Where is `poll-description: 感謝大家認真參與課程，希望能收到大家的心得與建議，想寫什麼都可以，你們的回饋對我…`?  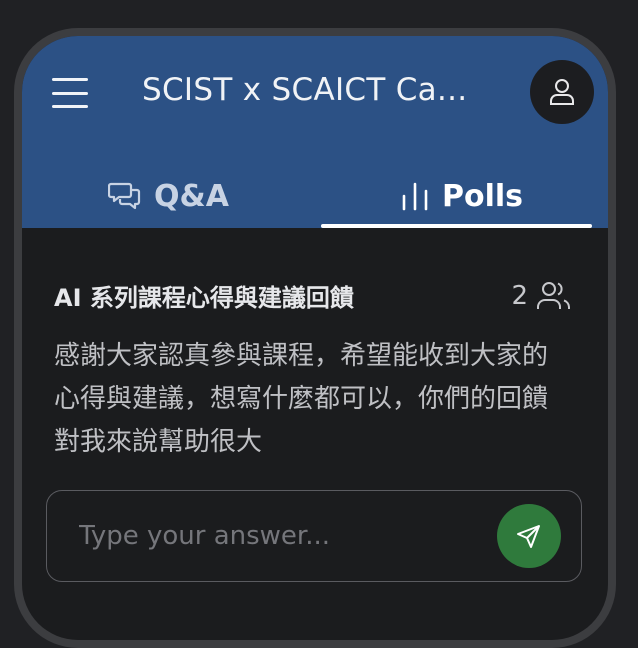
poll-description: 感謝大家認真參與課程，希望能收到大家的心得與建議，想寫什麼都可以，你們的回饋對我… is located at coordinates (301, 399).